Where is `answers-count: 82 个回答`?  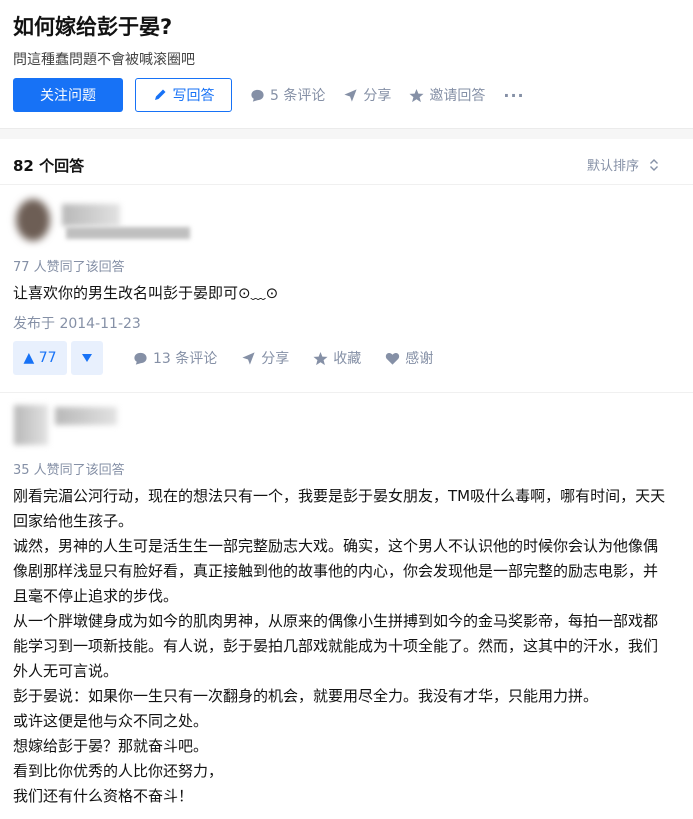
answers-count: 82 个回答 is located at coordinates (49, 166).